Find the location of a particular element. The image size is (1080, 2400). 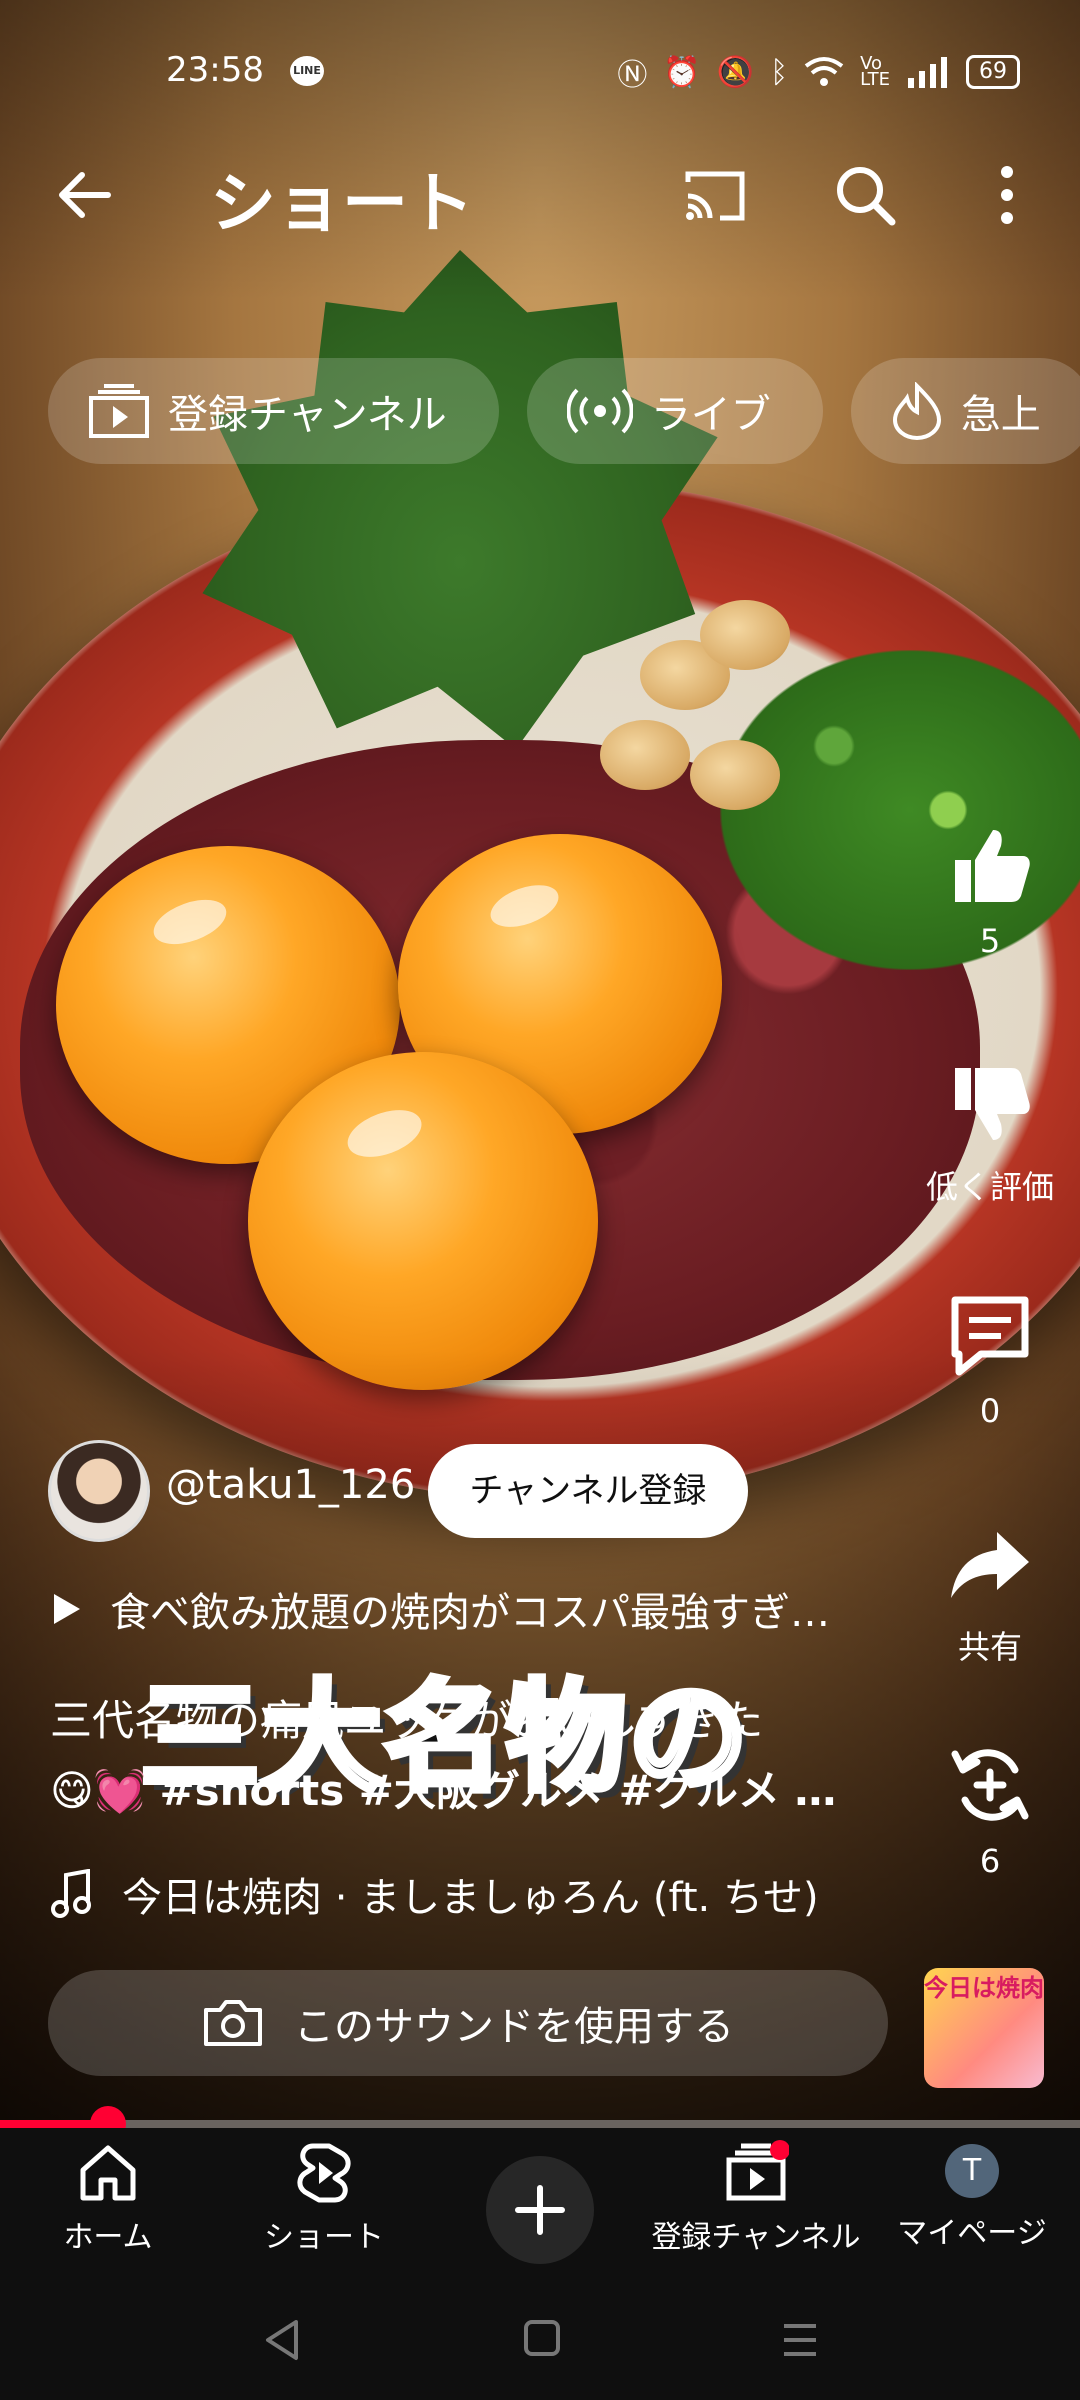

page-title: ショート is located at coordinates (342, 203).